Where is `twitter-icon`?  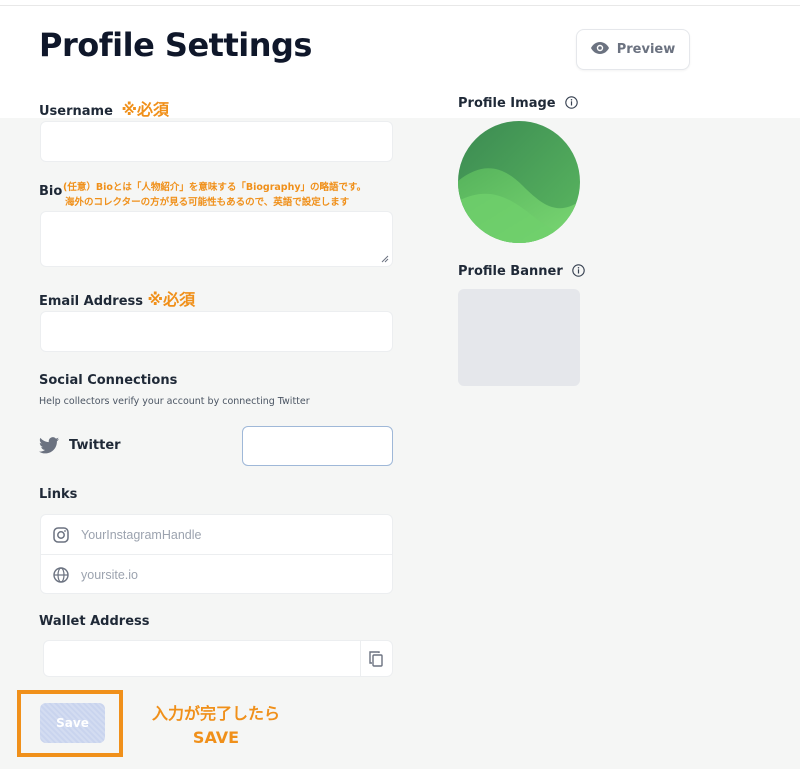 twitter-icon is located at coordinates (49, 447).